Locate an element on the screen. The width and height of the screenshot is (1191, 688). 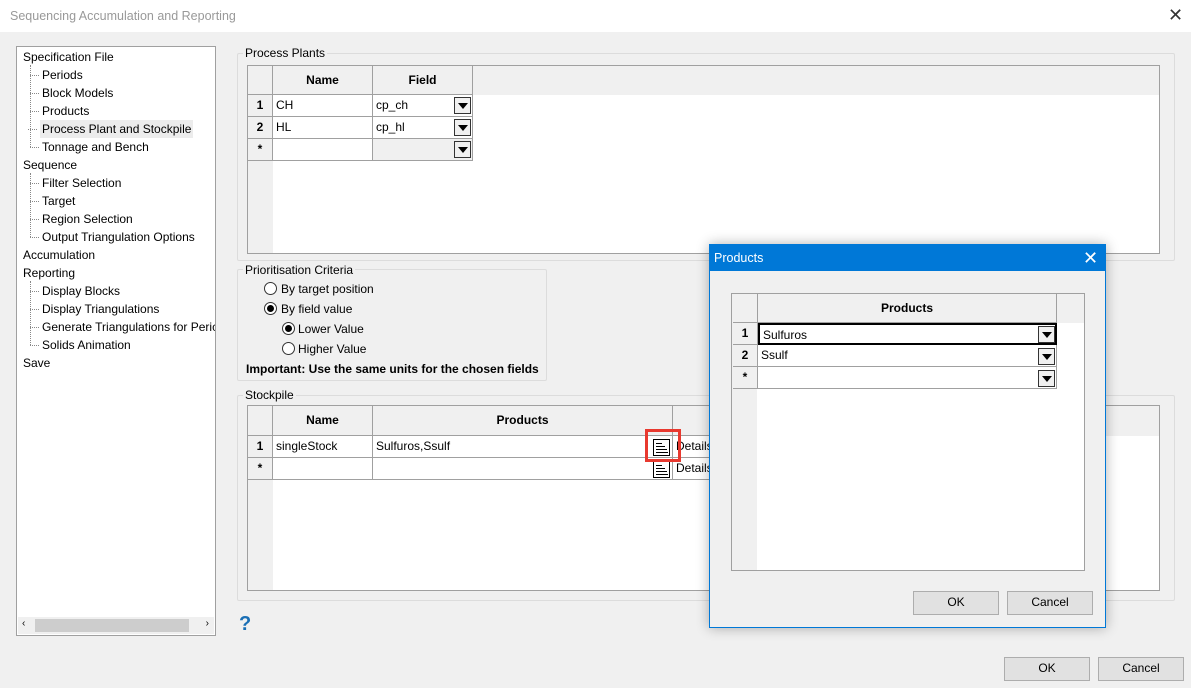
scroll-left-icon: ‹ is located at coordinates (23, 623).